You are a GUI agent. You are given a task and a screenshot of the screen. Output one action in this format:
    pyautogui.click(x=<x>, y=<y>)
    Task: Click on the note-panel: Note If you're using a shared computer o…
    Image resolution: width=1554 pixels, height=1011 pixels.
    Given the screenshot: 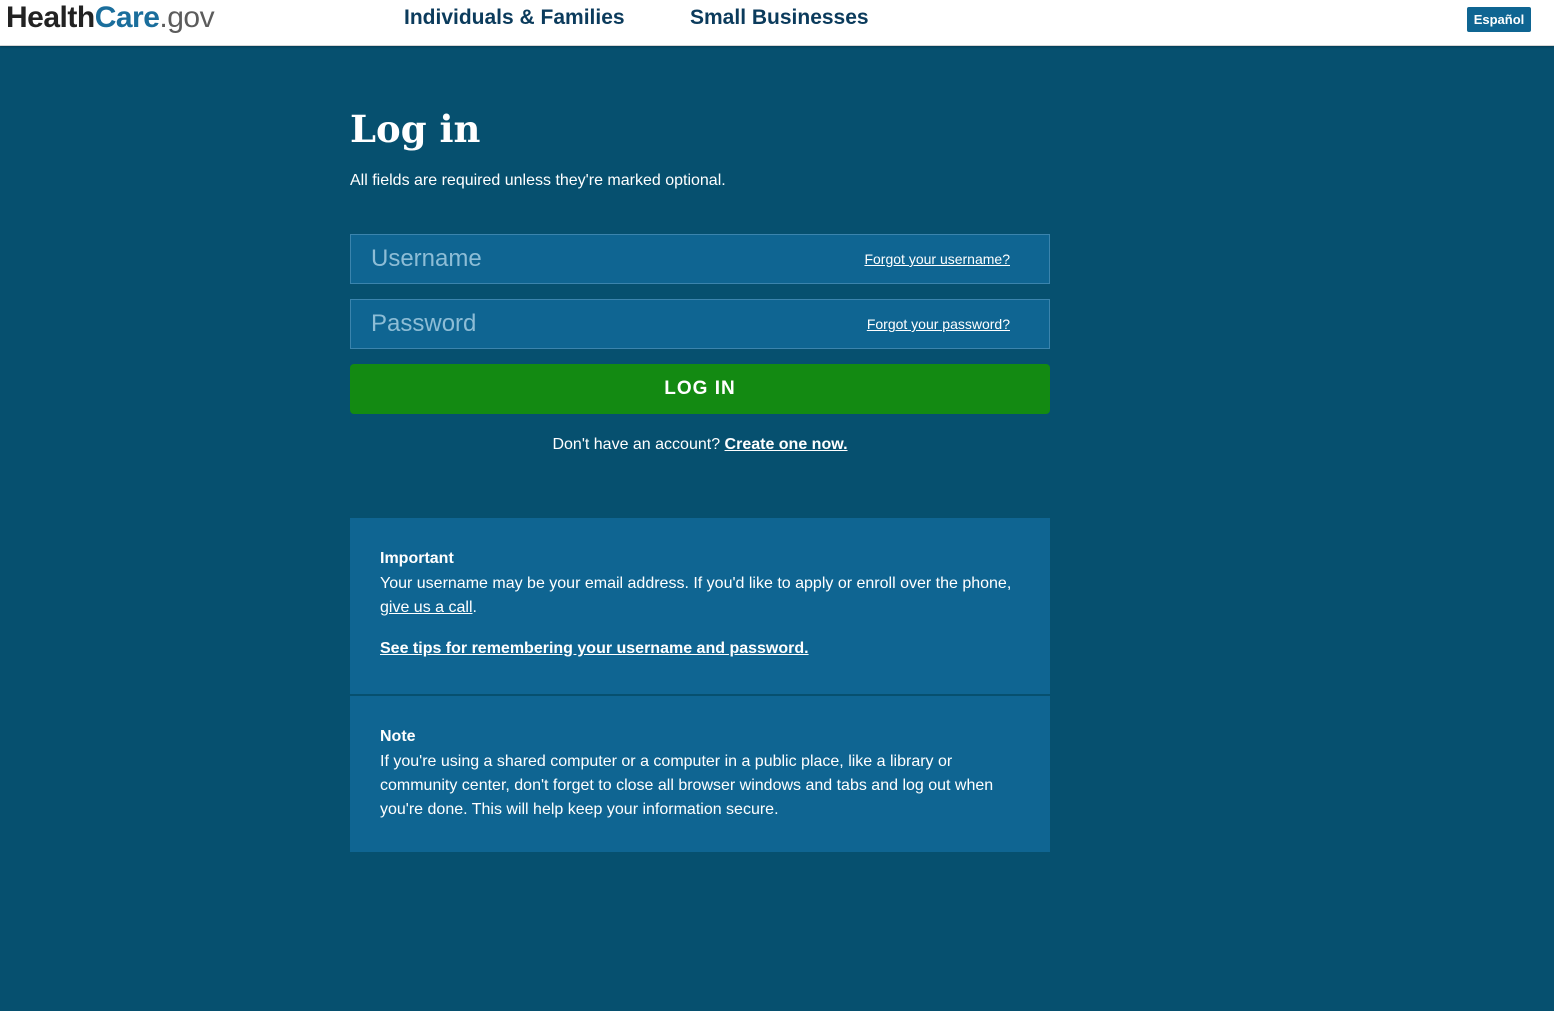 What is the action you would take?
    pyautogui.click(x=700, y=774)
    